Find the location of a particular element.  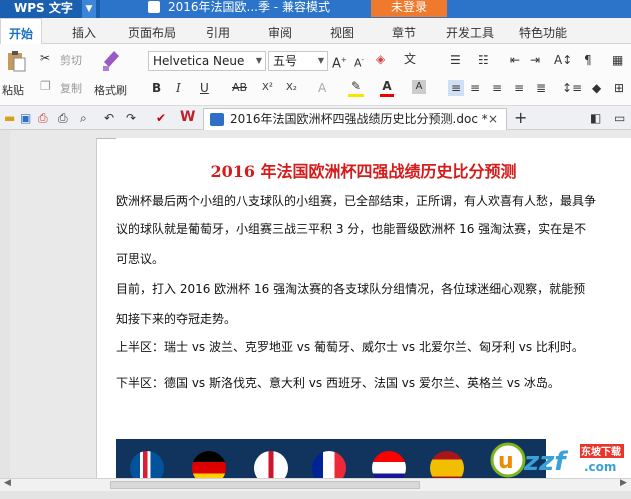

tab-page-layout: 页面布局 is located at coordinates (152, 32).